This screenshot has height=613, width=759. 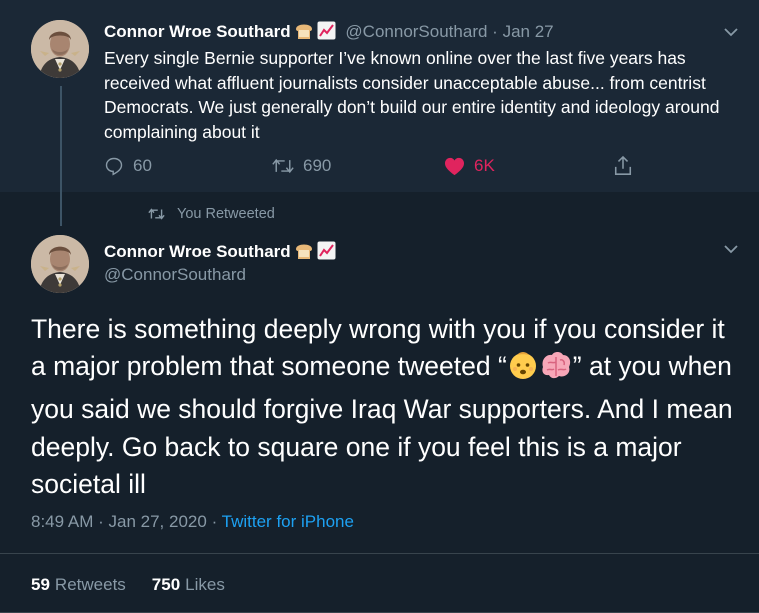 What do you see at coordinates (90, 584) in the screenshot?
I see `retweets-label: Retweets` at bounding box center [90, 584].